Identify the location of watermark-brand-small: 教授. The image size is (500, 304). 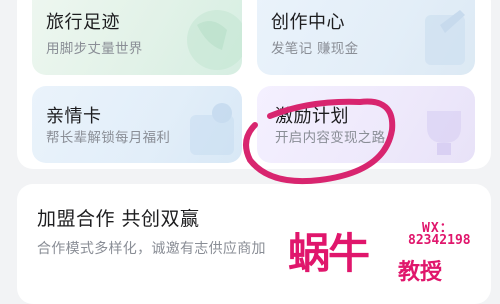
(420, 272).